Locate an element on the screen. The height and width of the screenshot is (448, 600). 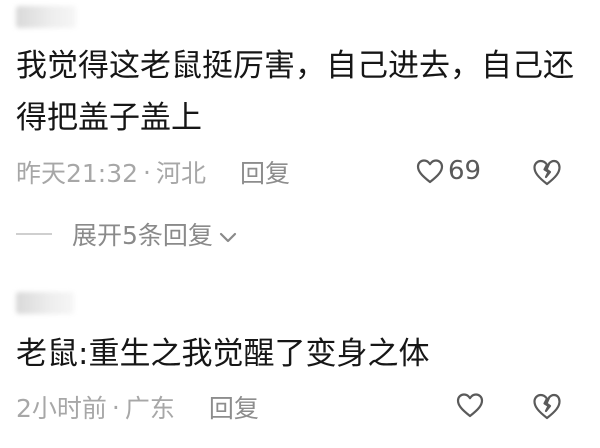
comment-location: 广东 is located at coordinates (149, 408).